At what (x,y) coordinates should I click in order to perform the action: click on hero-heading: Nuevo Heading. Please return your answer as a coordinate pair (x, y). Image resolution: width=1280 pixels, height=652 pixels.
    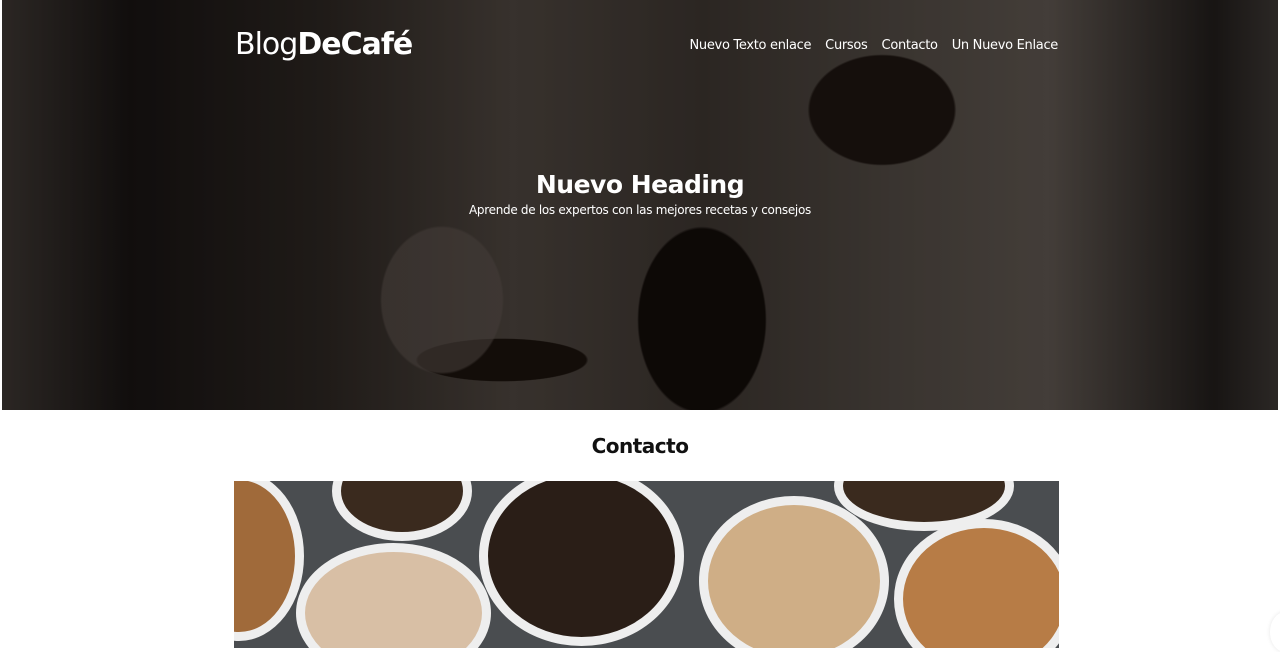
    Looking at the image, I should click on (640, 184).